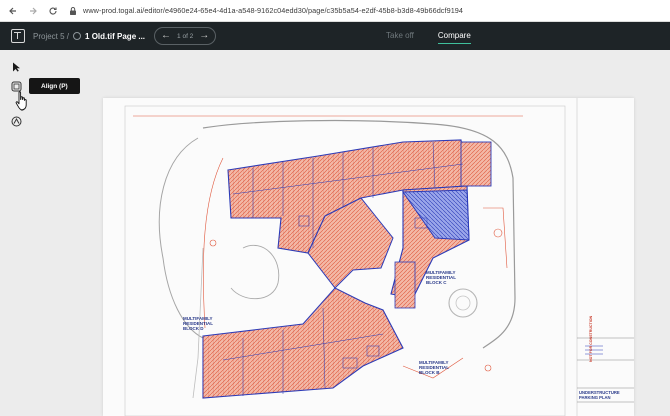  What do you see at coordinates (599, 395) in the screenshot?
I see `sheet-title: UNDERSTRUCTURE PARKING PLAN` at bounding box center [599, 395].